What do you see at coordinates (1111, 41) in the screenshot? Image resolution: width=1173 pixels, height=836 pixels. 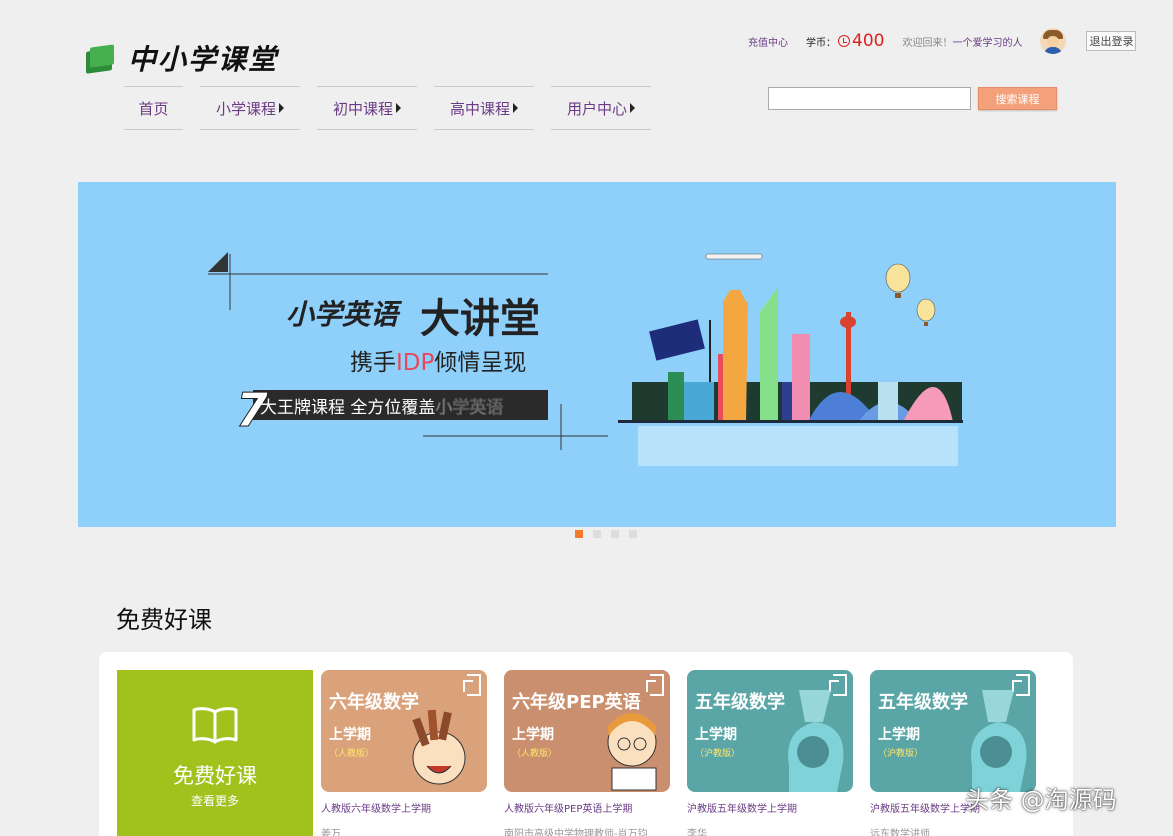 I see `logout-button: 退出登录` at bounding box center [1111, 41].